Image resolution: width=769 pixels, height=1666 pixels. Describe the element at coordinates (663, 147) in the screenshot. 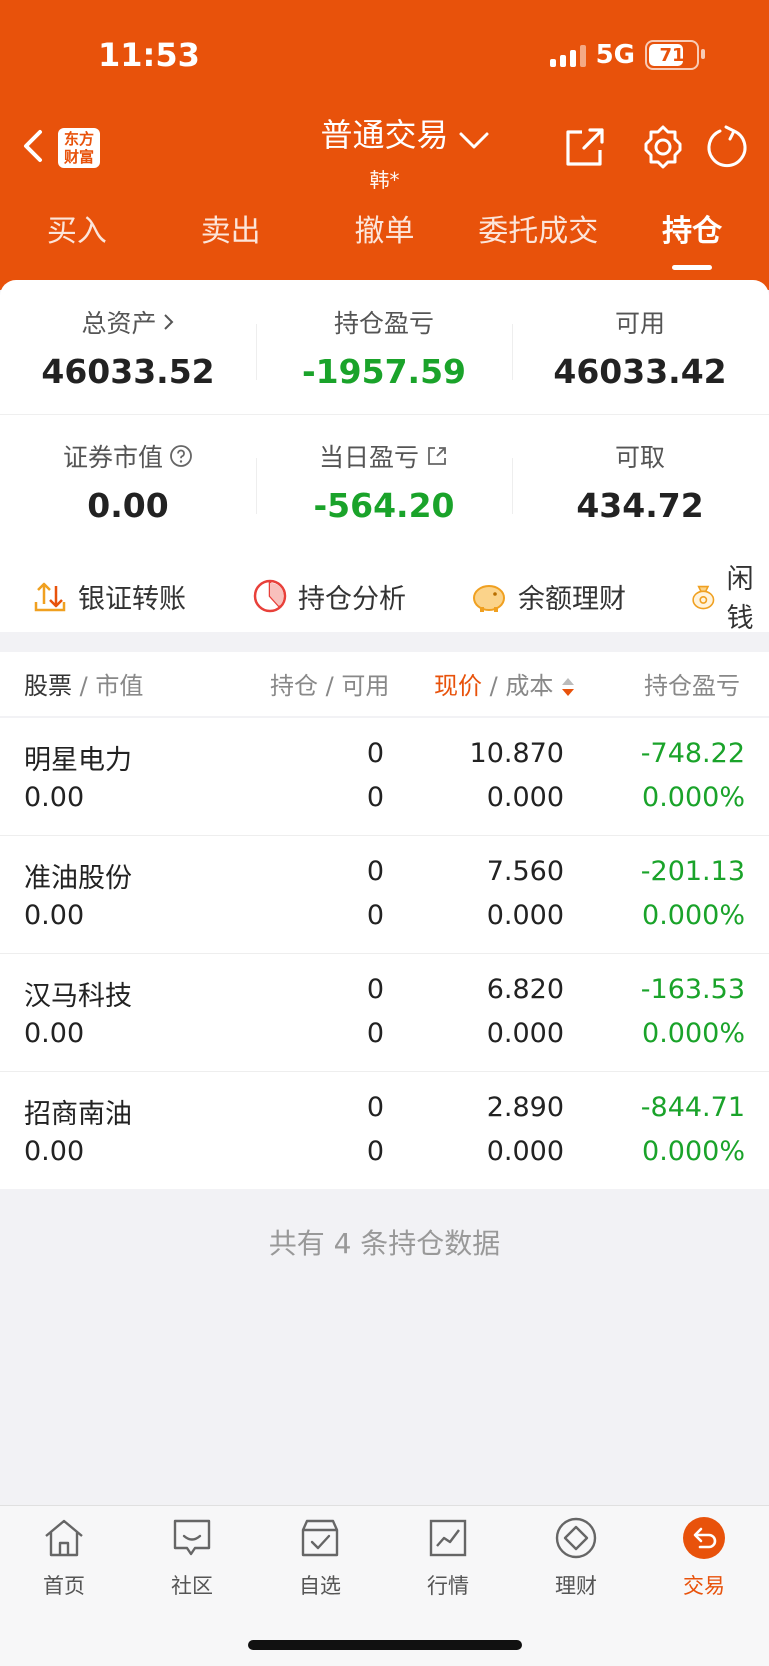

I see `gear-icon` at that location.